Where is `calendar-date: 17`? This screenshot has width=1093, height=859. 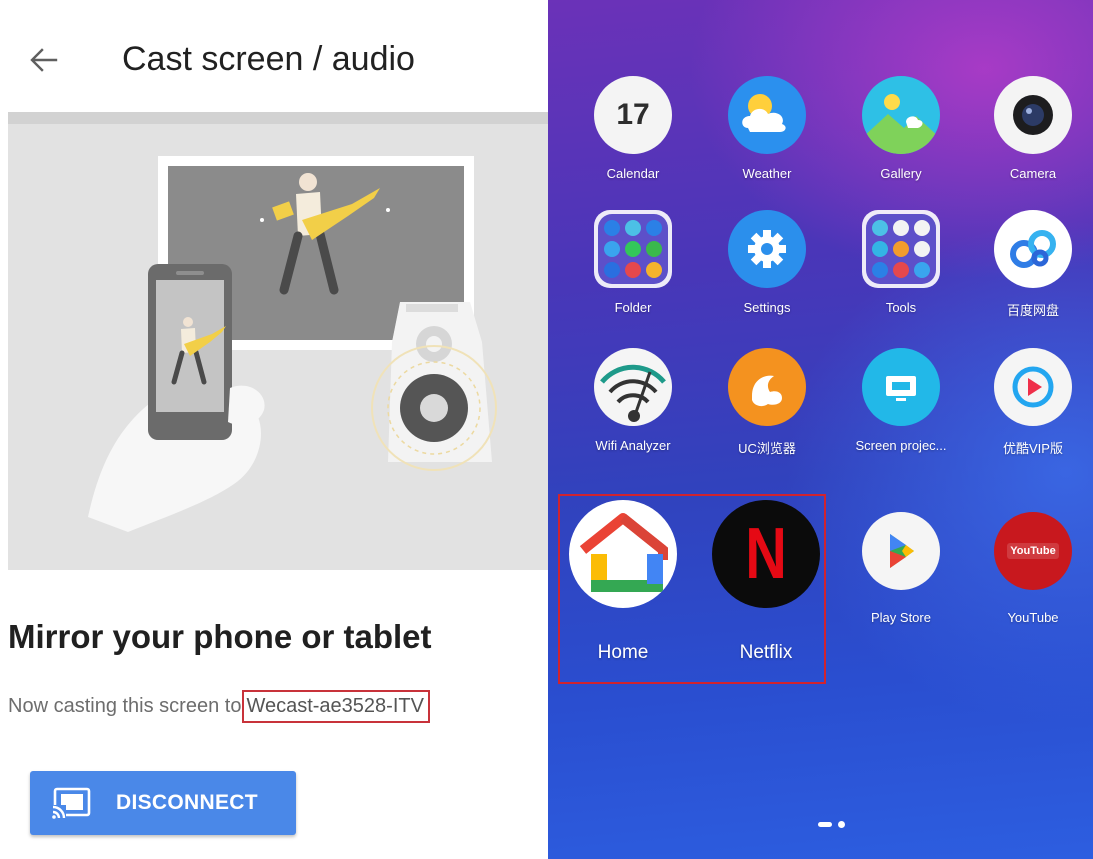
calendar-date: 17 is located at coordinates (633, 114).